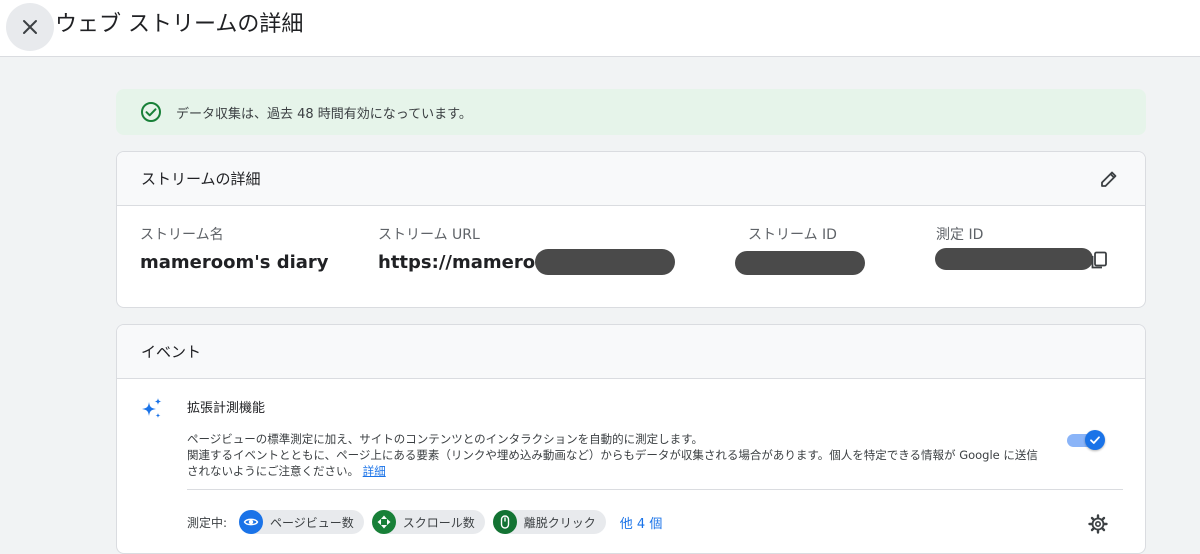  Describe the element at coordinates (182, 235) in the screenshot. I see `stream-name-label: ストリーム名` at that location.